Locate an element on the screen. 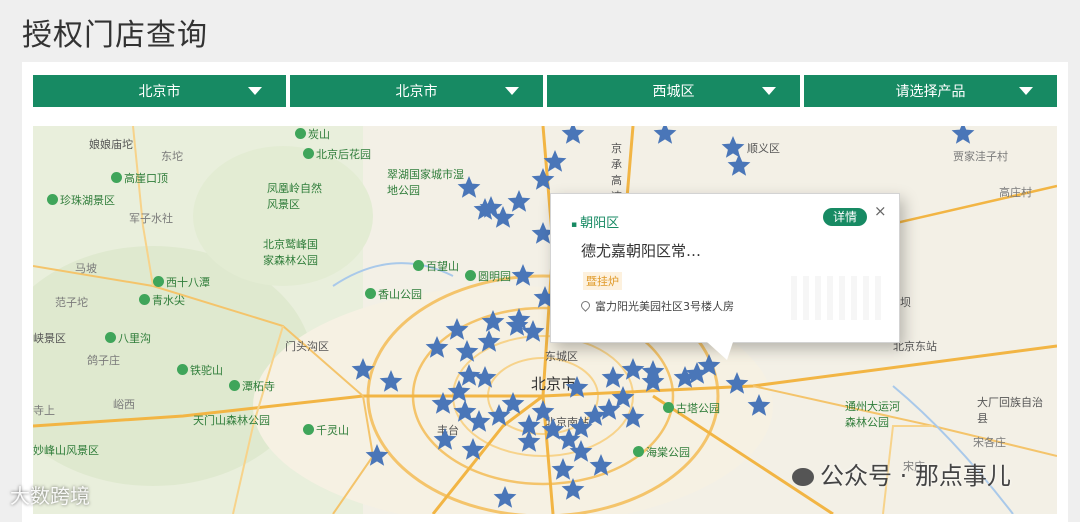  city-select-label: 北京市 is located at coordinates (416, 92).